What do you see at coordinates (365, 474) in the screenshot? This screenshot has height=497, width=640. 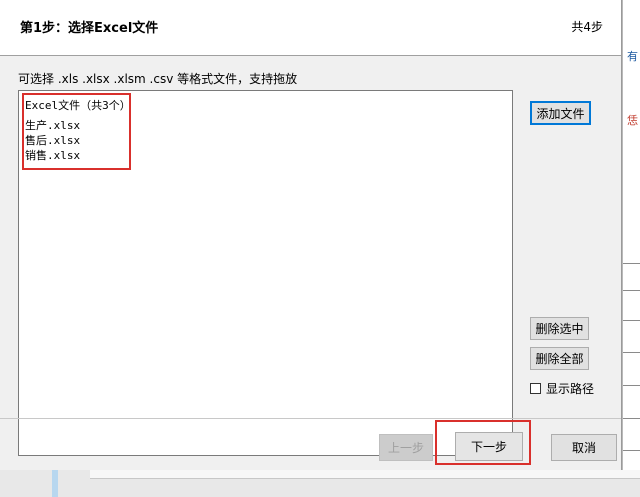 I see `background-panel` at bounding box center [365, 474].